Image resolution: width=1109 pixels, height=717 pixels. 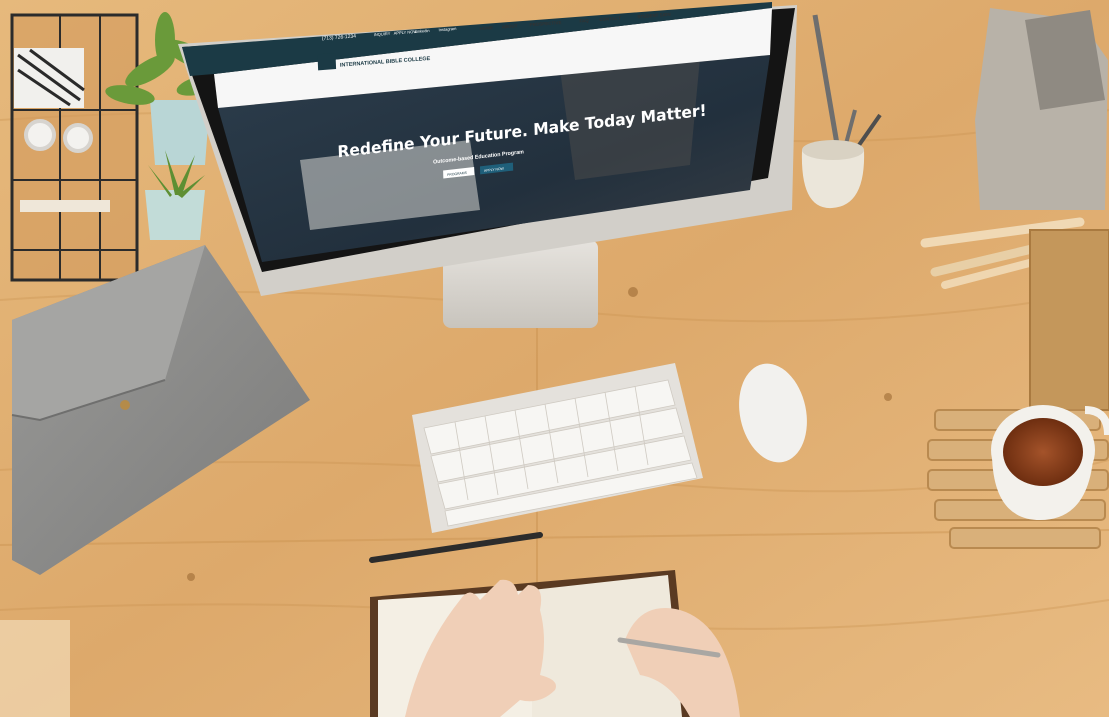 What do you see at coordinates (487, 28) in the screenshot?
I see `nav-home: HOME` at bounding box center [487, 28].